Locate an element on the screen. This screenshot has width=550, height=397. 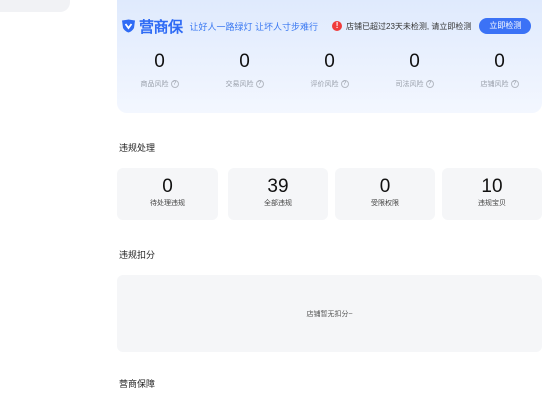
metric-legal-risk: 0 司法风险 ? is located at coordinates (414, 69).